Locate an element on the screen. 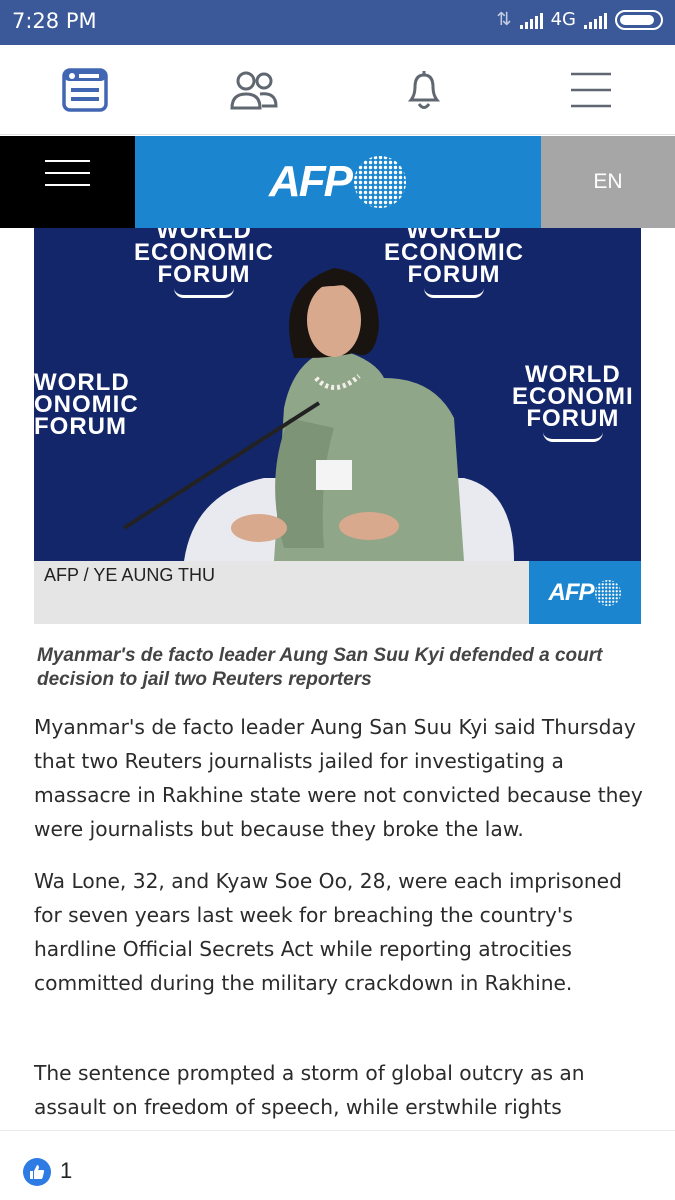 The width and height of the screenshot is (675, 1200). signal-icon-secondary is located at coordinates (595, 20).